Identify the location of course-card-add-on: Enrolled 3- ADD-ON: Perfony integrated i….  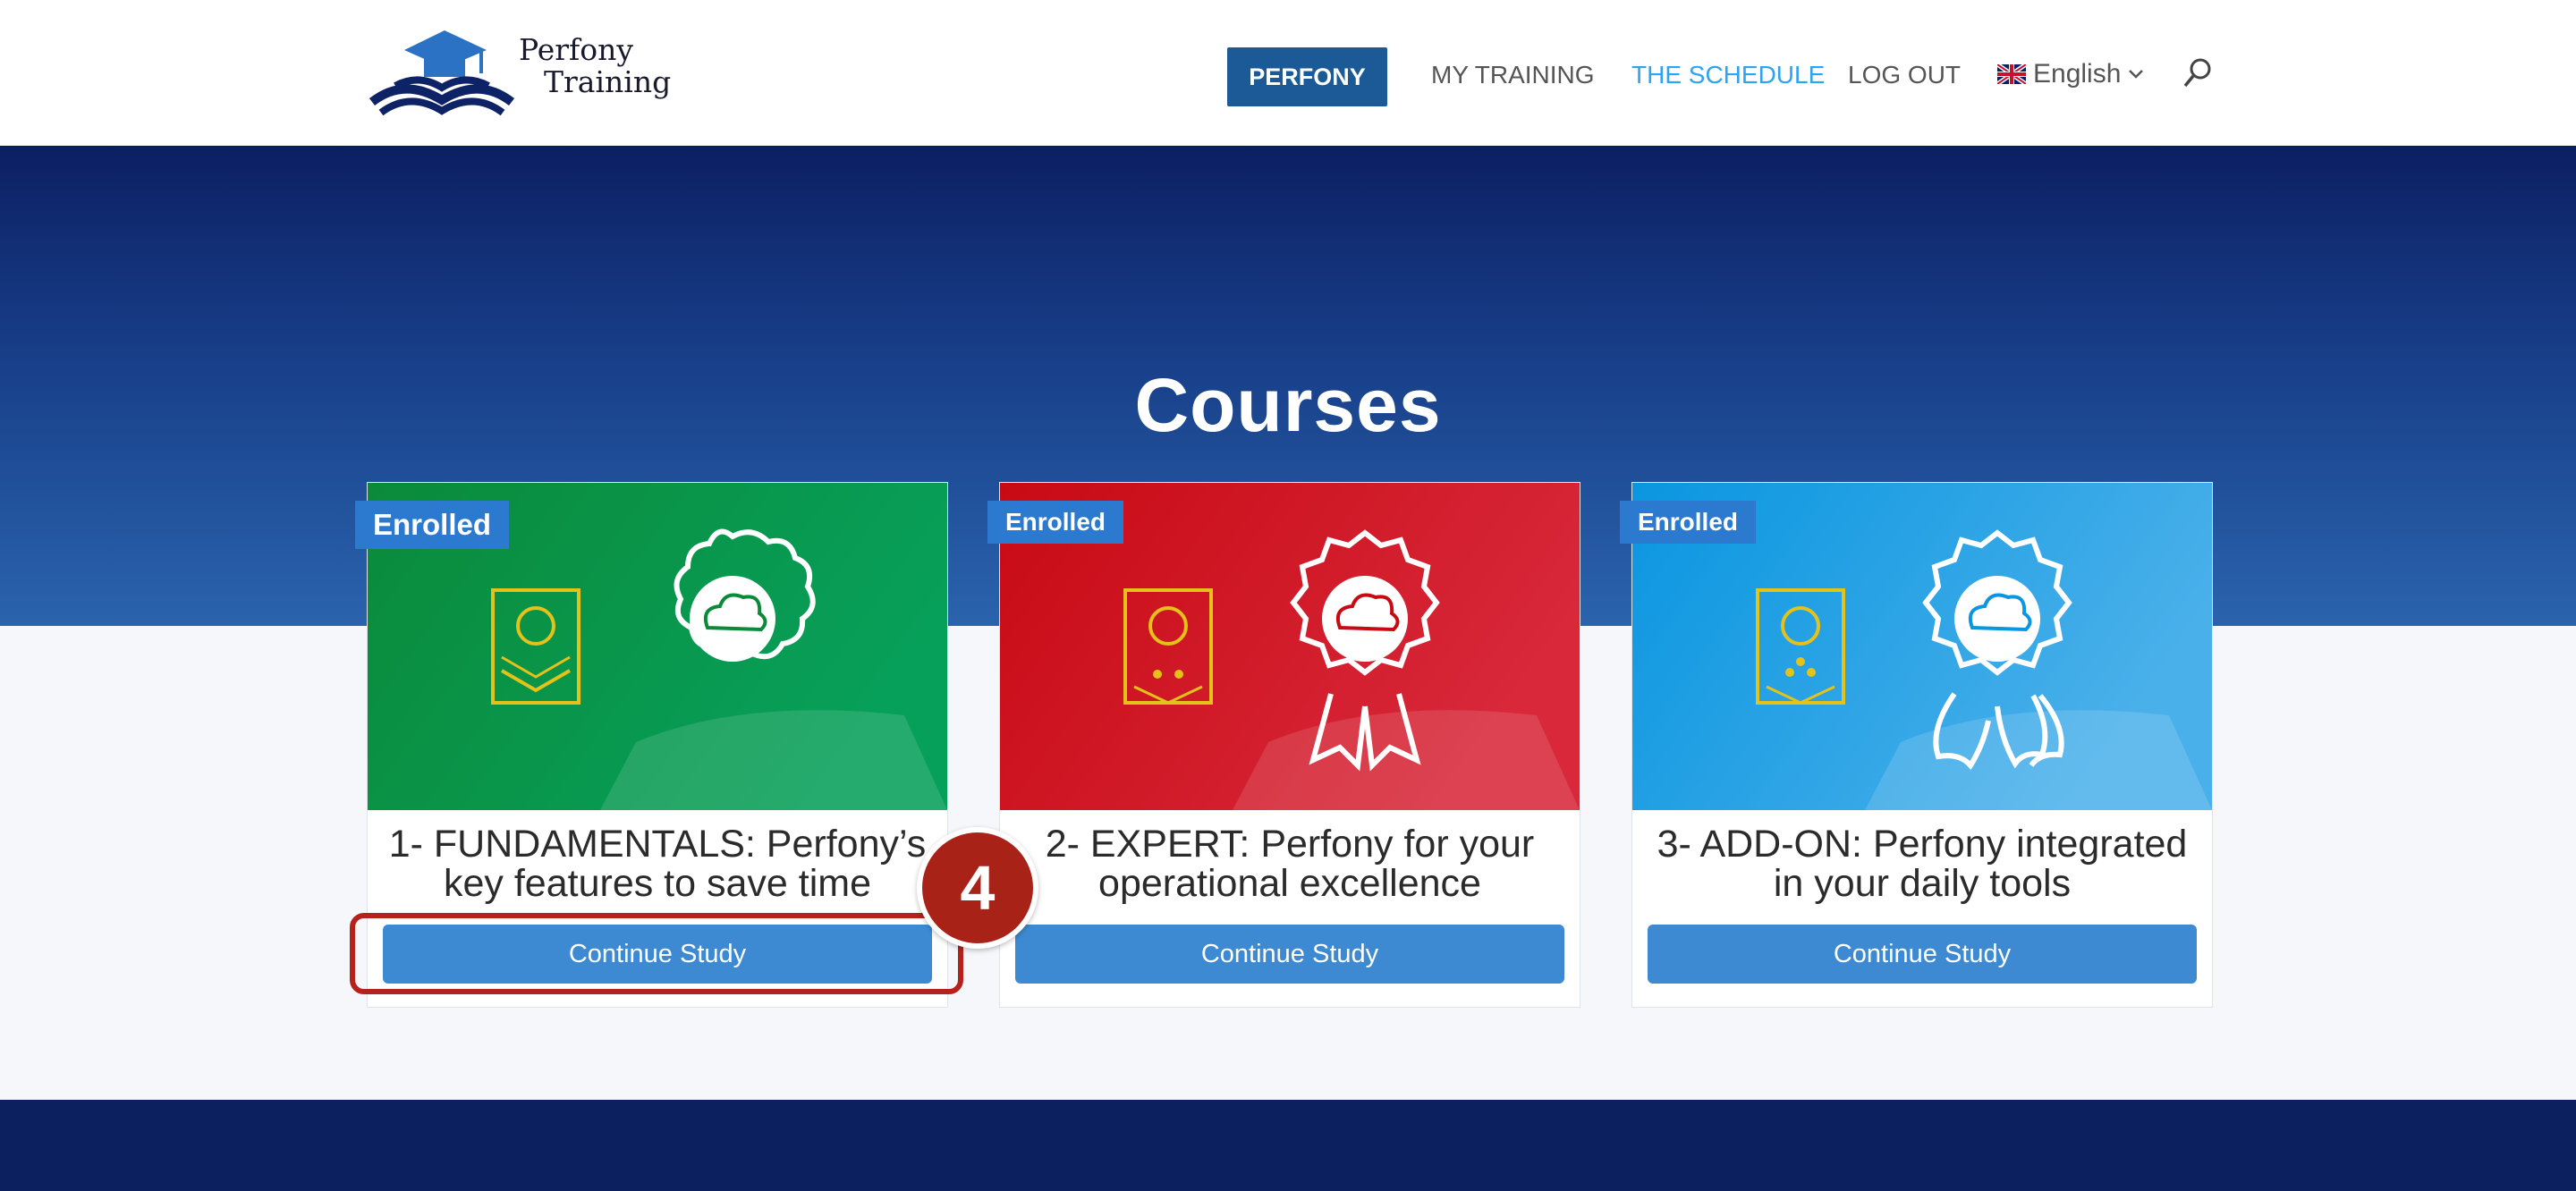
(1916, 745).